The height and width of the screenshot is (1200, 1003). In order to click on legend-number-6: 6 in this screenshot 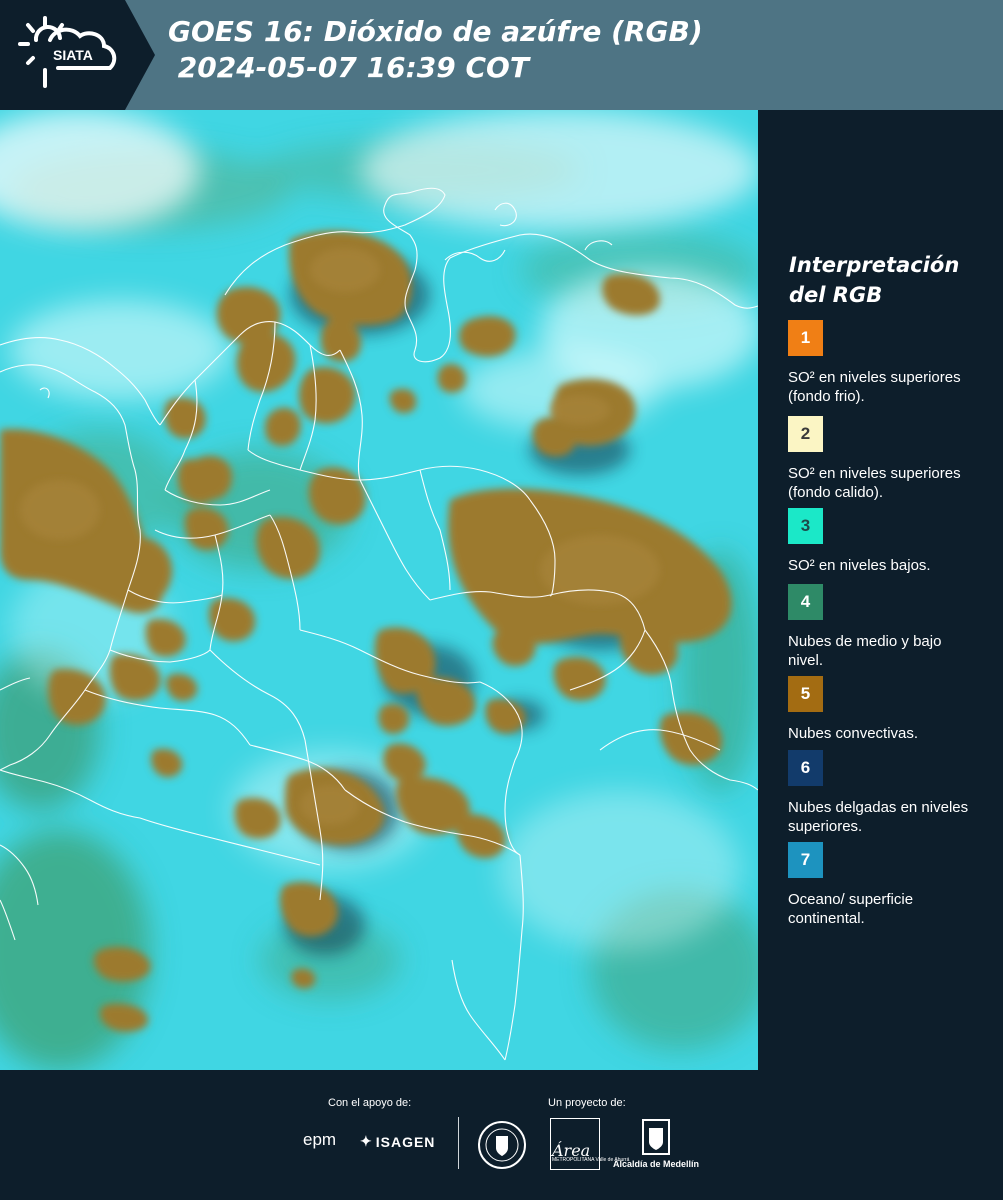, I will do `click(805, 767)`.